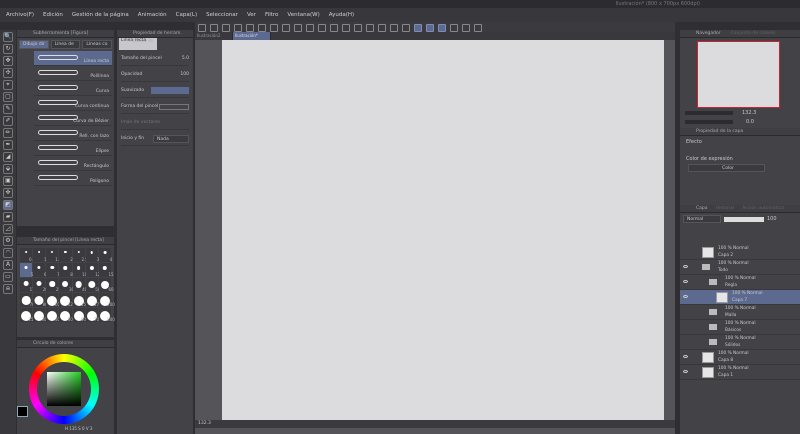  I want to click on brush-size-option: 200, so click(106, 300).